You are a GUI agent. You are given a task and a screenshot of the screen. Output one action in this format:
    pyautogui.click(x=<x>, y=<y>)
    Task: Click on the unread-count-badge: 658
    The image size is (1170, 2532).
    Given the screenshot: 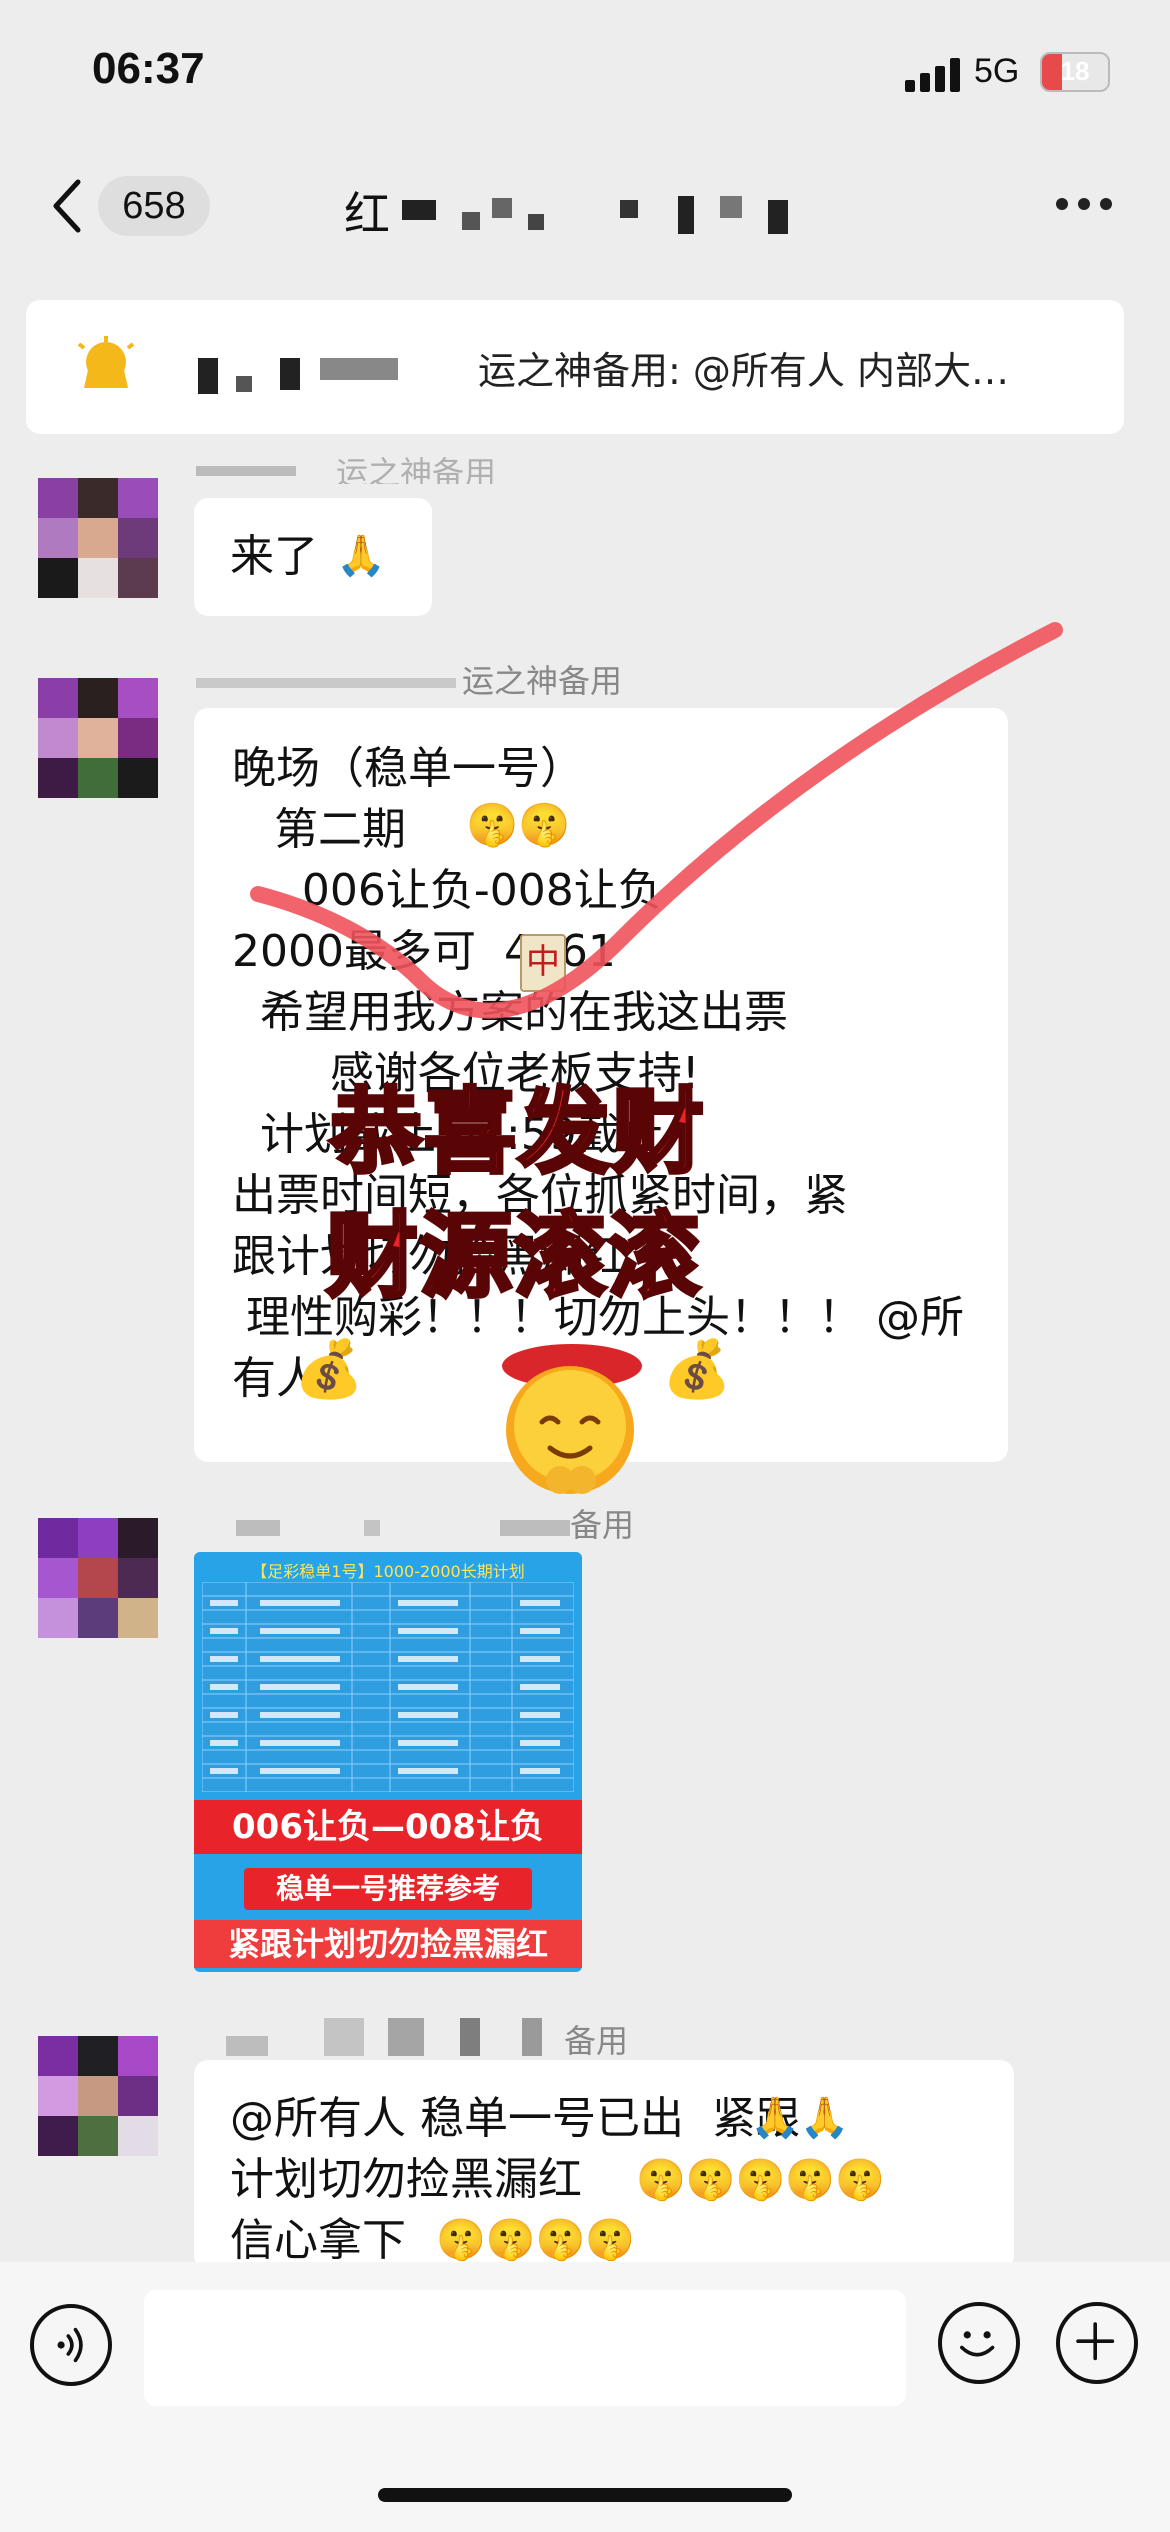 What is the action you would take?
    pyautogui.click(x=154, y=206)
    